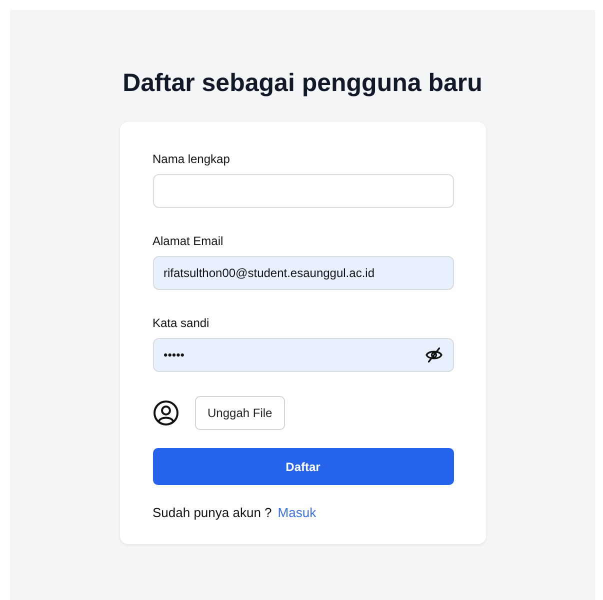 The height and width of the screenshot is (600, 603). What do you see at coordinates (297, 512) in the screenshot?
I see `login-link: Masuk` at bounding box center [297, 512].